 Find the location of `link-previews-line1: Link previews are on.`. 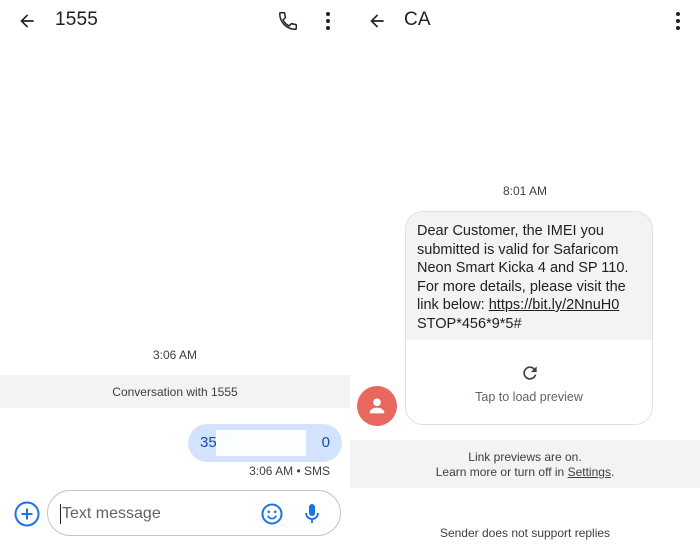

link-previews-line1: Link previews are on. is located at coordinates (525, 457).